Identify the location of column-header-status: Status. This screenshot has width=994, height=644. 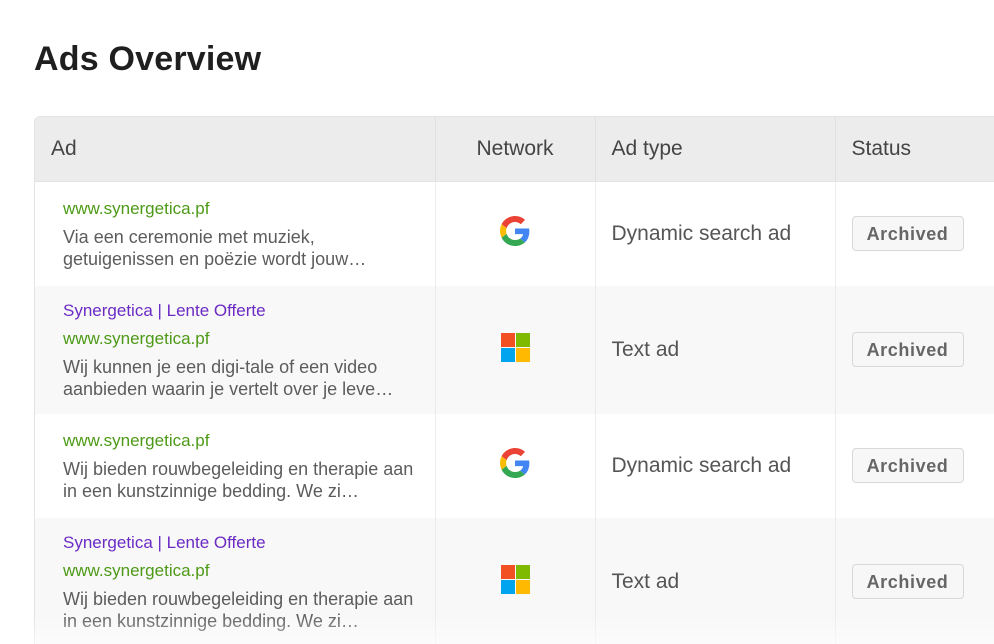
(914, 149).